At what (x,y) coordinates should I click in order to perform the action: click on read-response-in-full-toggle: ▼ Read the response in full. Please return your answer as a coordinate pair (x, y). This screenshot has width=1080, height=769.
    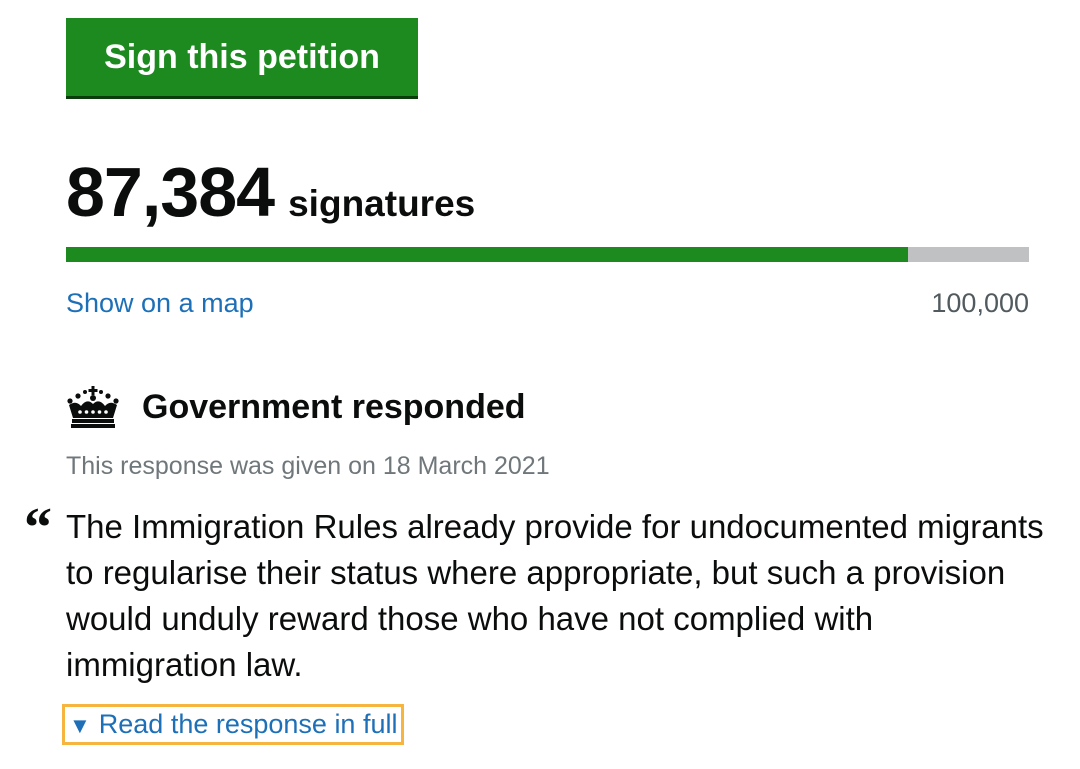
    Looking at the image, I should click on (233, 724).